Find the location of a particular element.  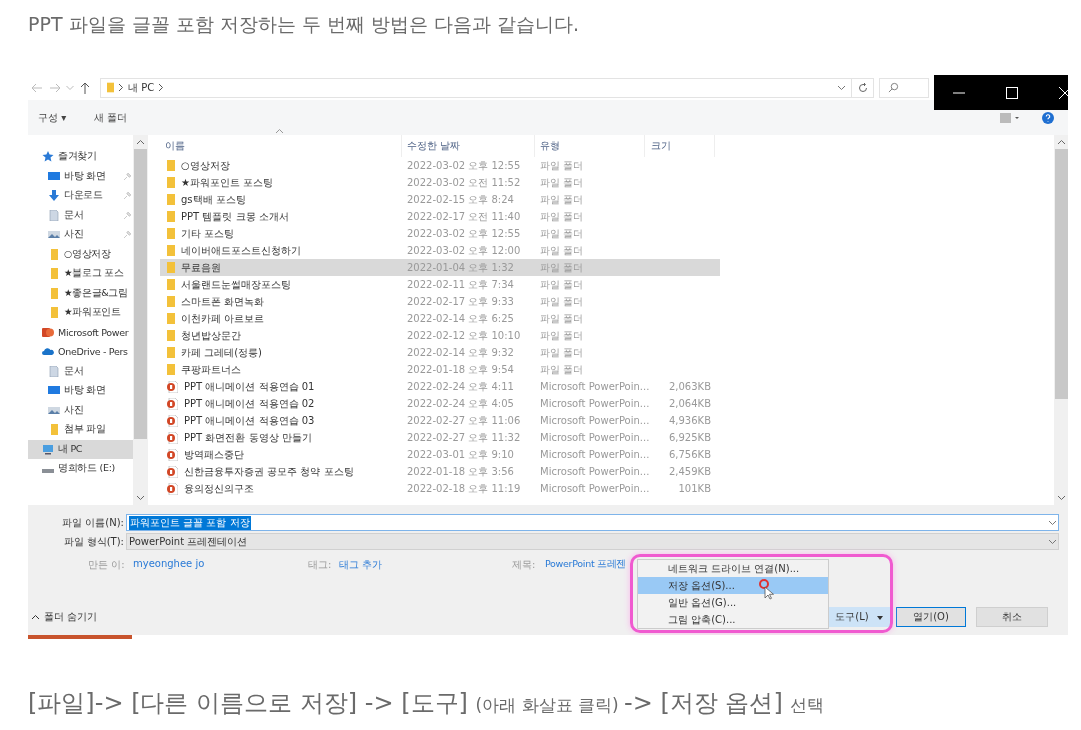

field-label: 파일 형식(T): is located at coordinates (93, 541).